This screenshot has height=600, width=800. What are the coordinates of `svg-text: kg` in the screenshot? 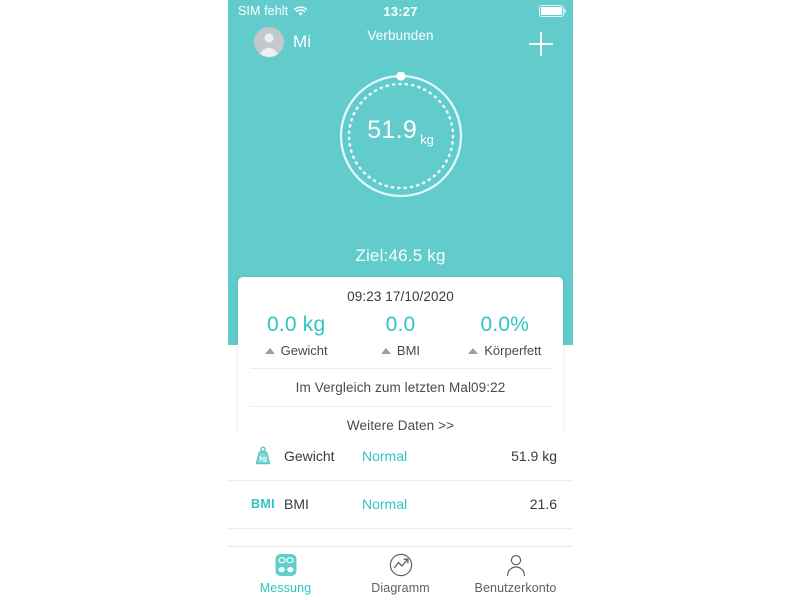 It's located at (263, 458).